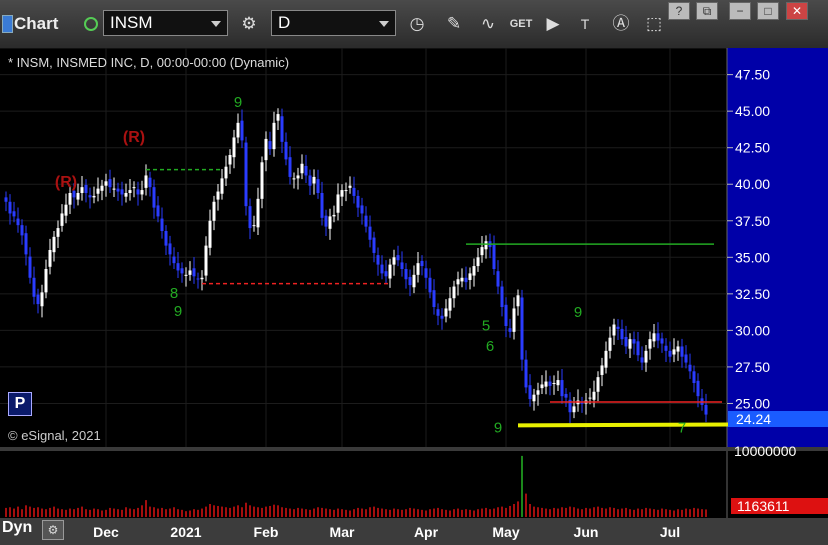  Describe the element at coordinates (740, 11) in the screenshot. I see `minimize-button: −` at that location.